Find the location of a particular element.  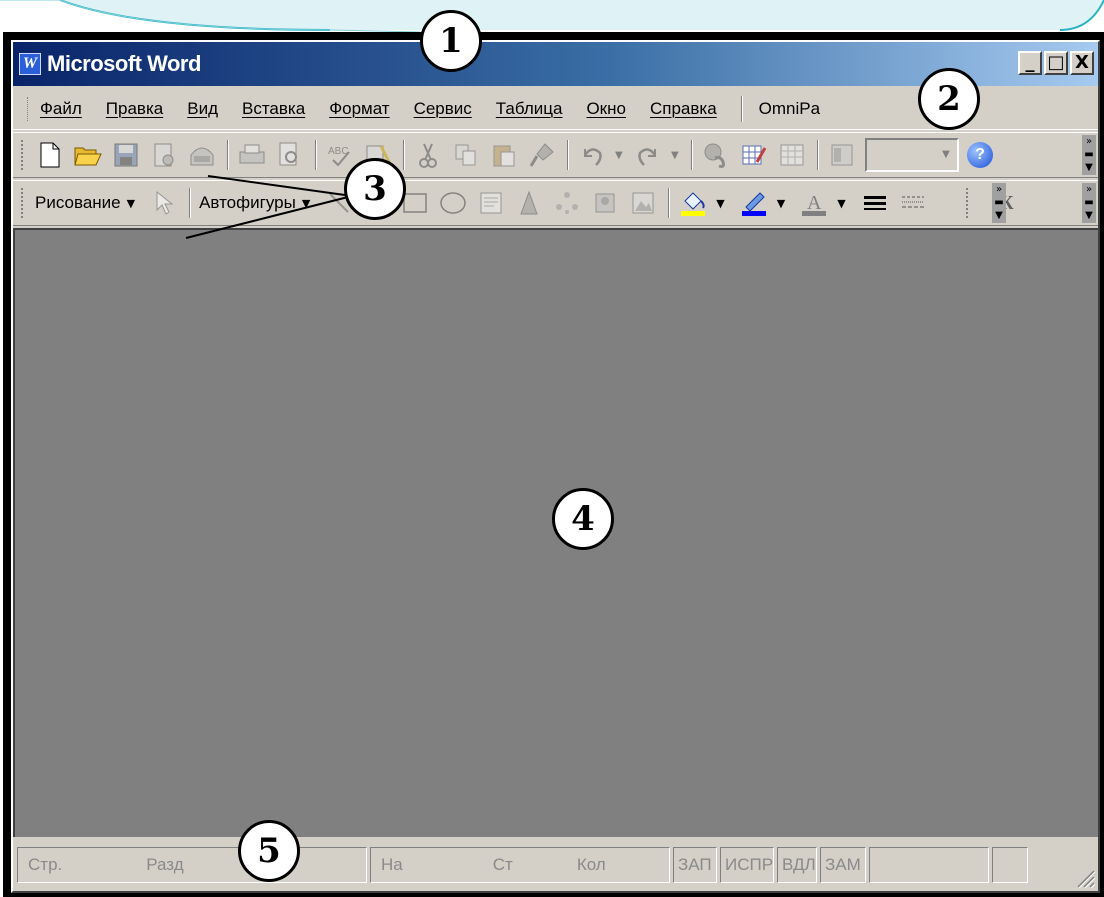

callout-4: 4 is located at coordinates (583, 519).